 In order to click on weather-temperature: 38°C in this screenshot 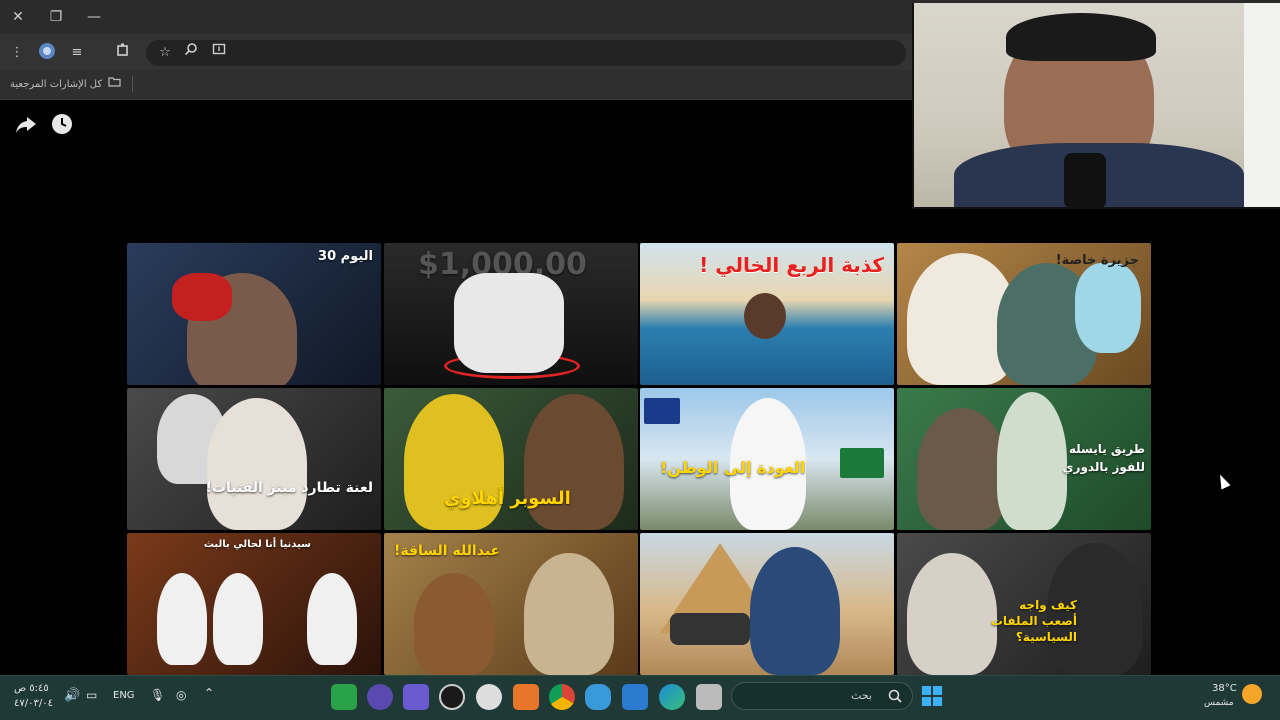, I will do `click(1224, 688)`.